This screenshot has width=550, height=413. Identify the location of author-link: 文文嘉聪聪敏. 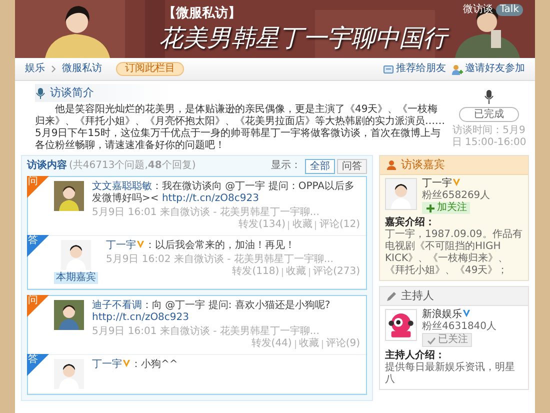
(122, 186).